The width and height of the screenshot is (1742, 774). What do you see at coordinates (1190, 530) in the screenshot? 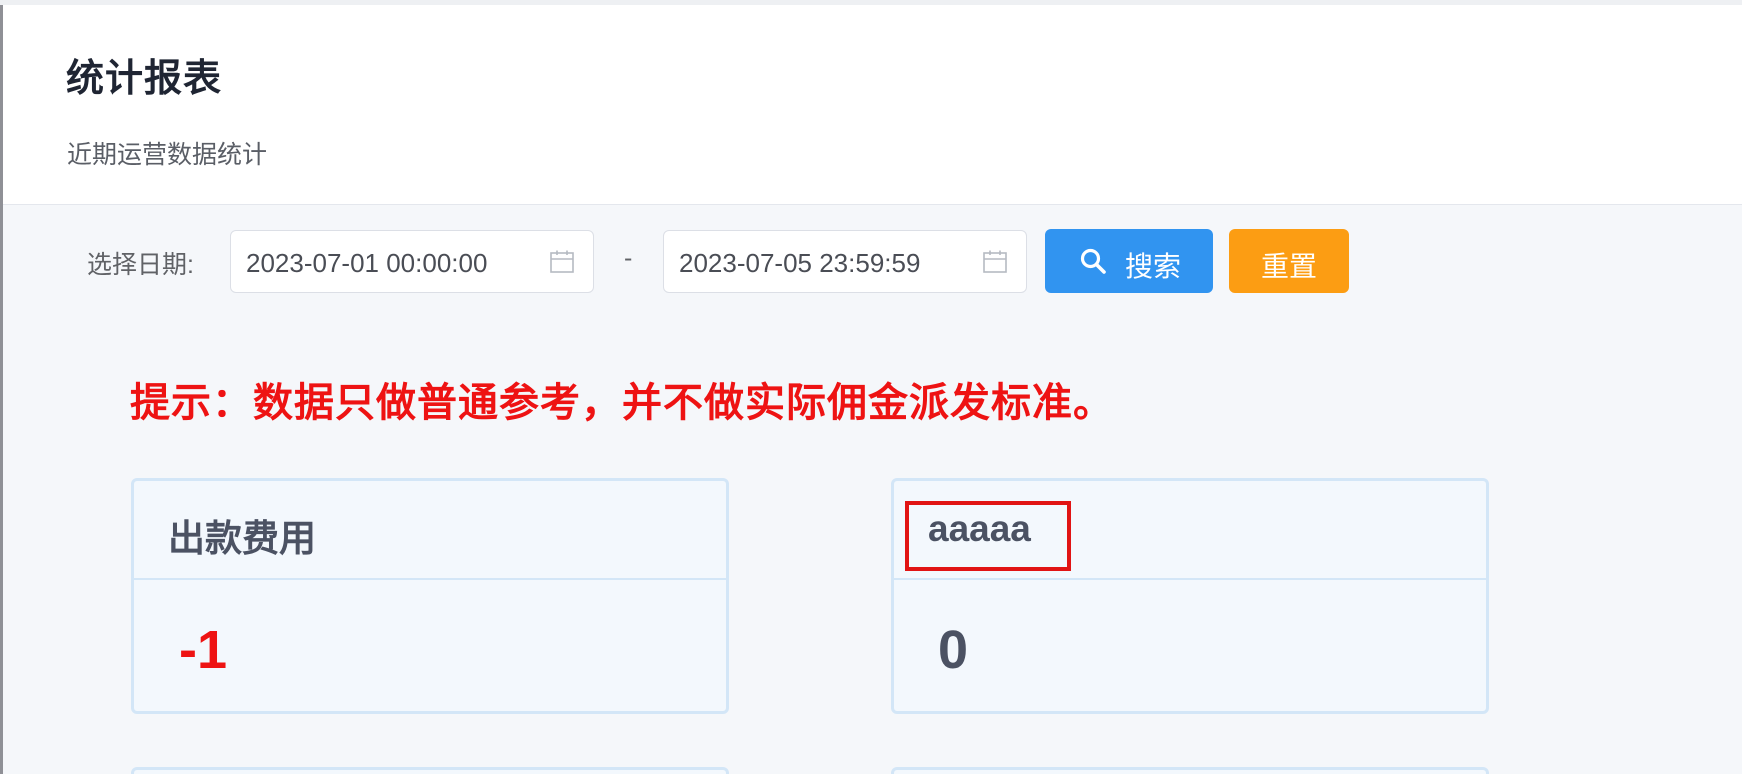
I see `card-header: aaaaa` at bounding box center [1190, 530].